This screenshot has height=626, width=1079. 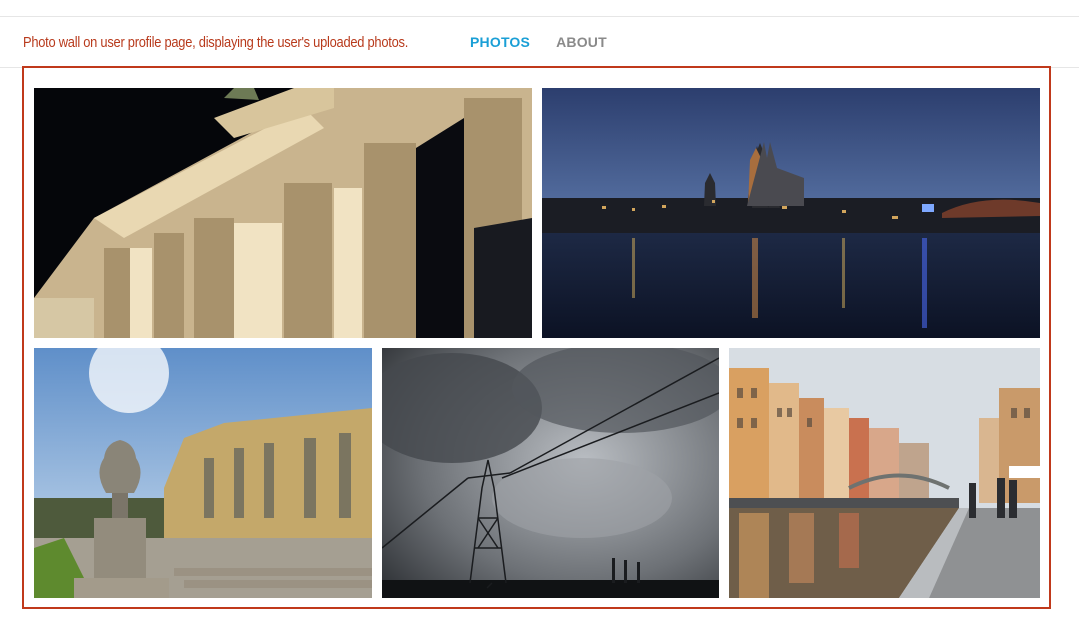 I want to click on top-divider, so click(x=539, y=16).